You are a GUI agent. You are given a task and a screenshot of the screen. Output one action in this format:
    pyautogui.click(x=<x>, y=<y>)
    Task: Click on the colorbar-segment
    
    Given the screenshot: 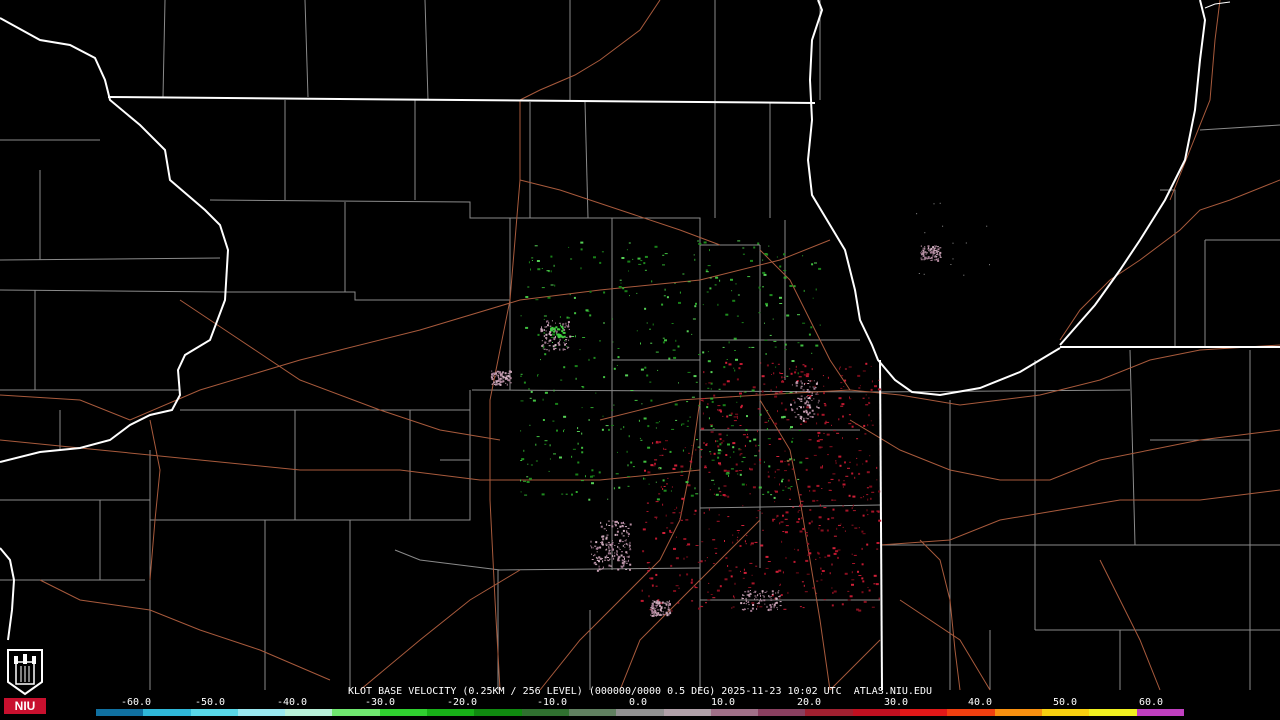 What is the action you would take?
    pyautogui.click(x=403, y=712)
    